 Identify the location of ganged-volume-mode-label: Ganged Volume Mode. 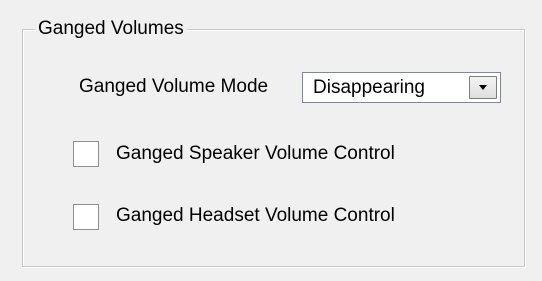
(174, 86).